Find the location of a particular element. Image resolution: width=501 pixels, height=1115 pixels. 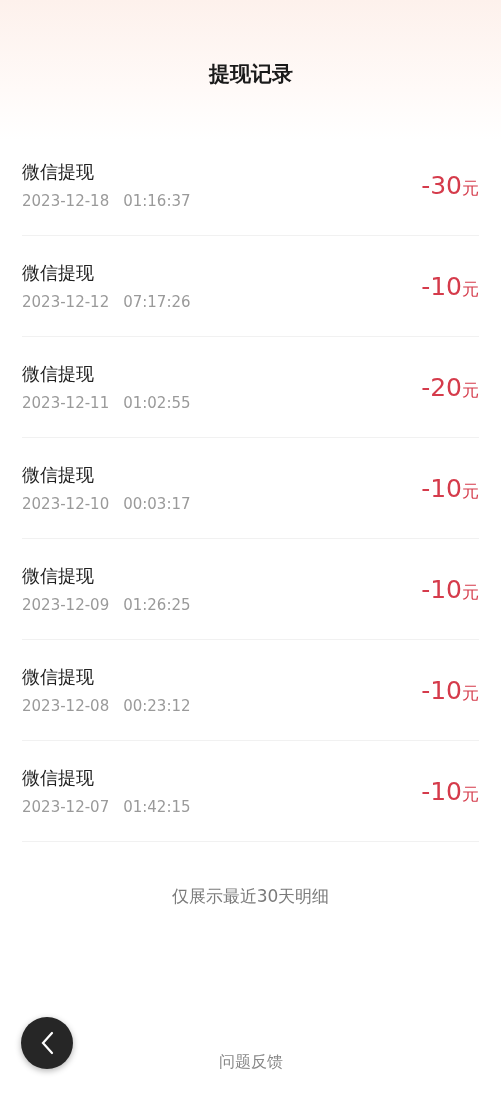

record-date: 2023-12-07 is located at coordinates (66, 807).